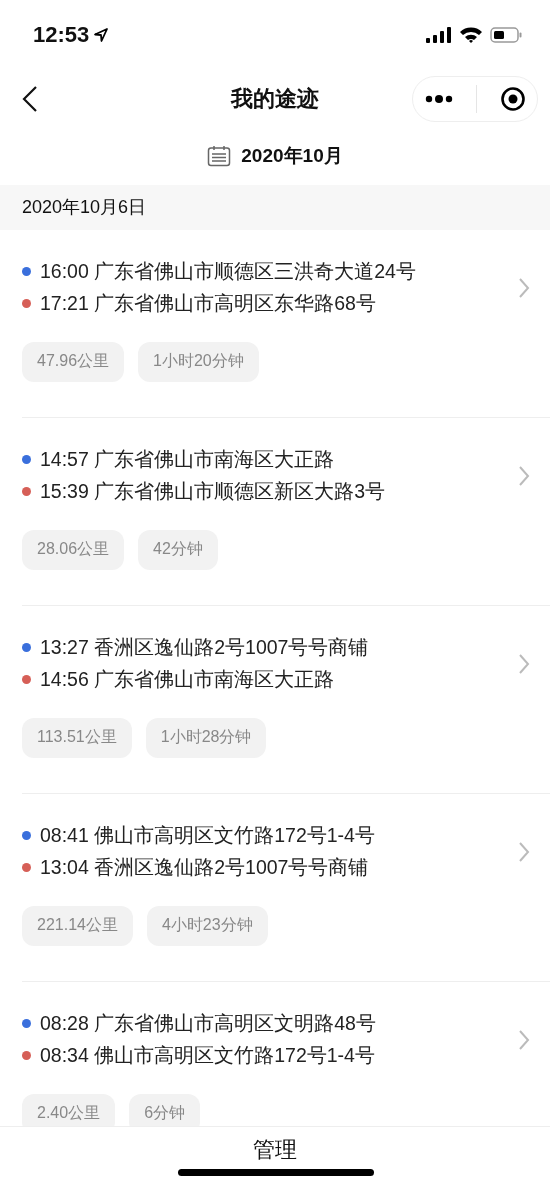 The height and width of the screenshot is (1190, 550). What do you see at coordinates (213, 492) in the screenshot?
I see `trip-point-text: 15:39 广东省佛山市顺德区新区大路3号` at bounding box center [213, 492].